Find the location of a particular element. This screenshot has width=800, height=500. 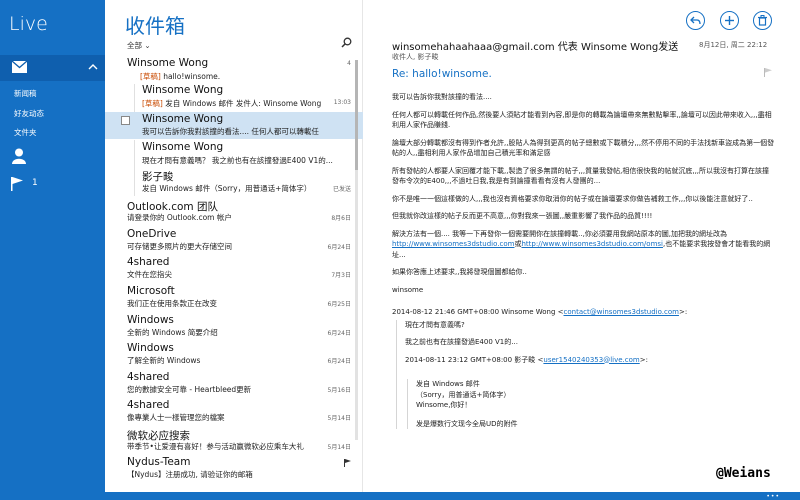

list-item: Microsoft 我们正在使用条款正在改变 6月25日 is located at coordinates (234, 299).